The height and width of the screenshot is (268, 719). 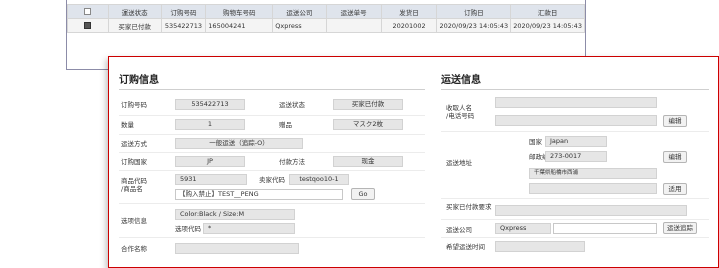 I want to click on recipient-label: 收取人名 /电话号码, so click(x=460, y=112).